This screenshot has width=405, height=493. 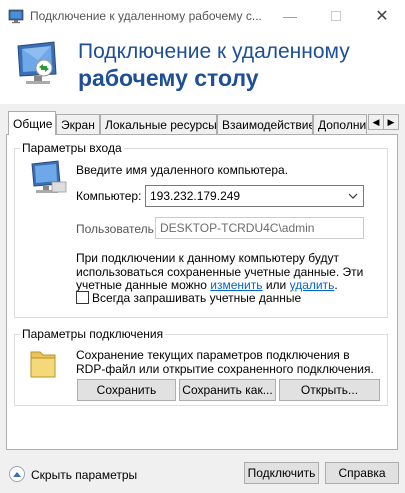 I want to click on maximize-icon, so click(x=336, y=16).